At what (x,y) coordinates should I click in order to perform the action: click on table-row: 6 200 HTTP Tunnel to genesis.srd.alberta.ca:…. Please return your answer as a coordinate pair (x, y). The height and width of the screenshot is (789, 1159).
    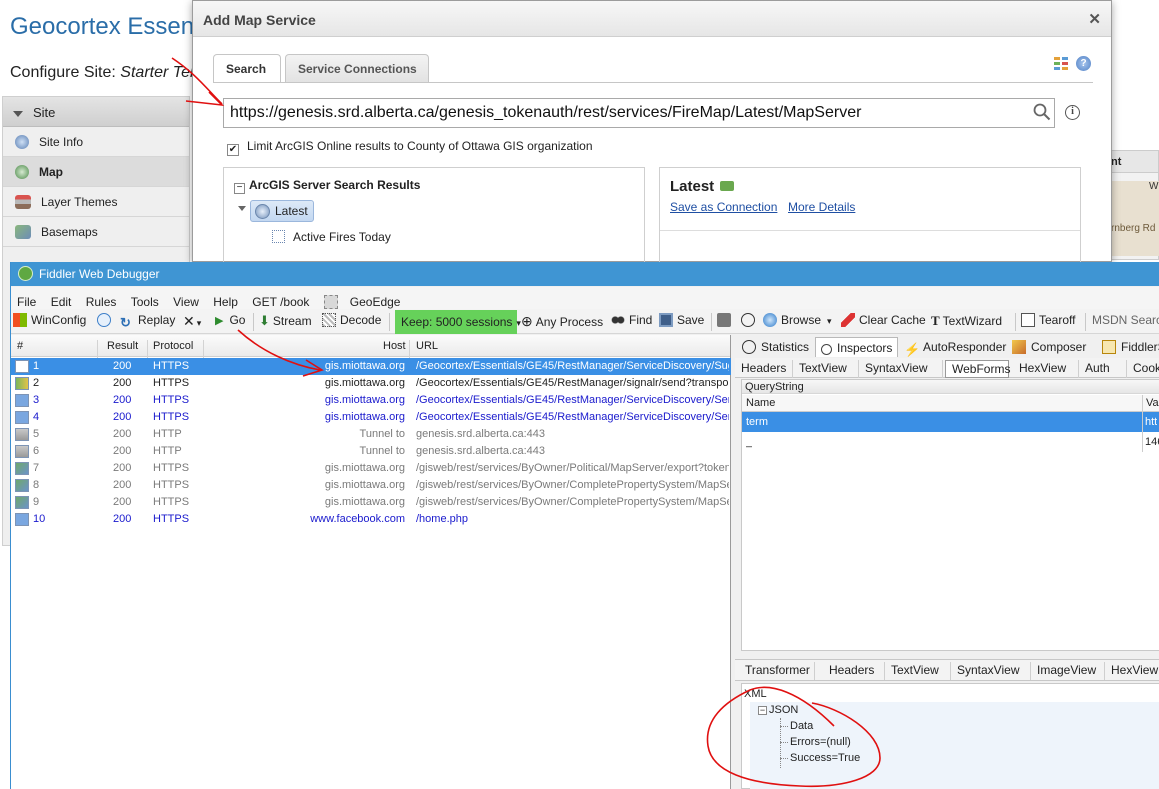
    Looking at the image, I should click on (371, 451).